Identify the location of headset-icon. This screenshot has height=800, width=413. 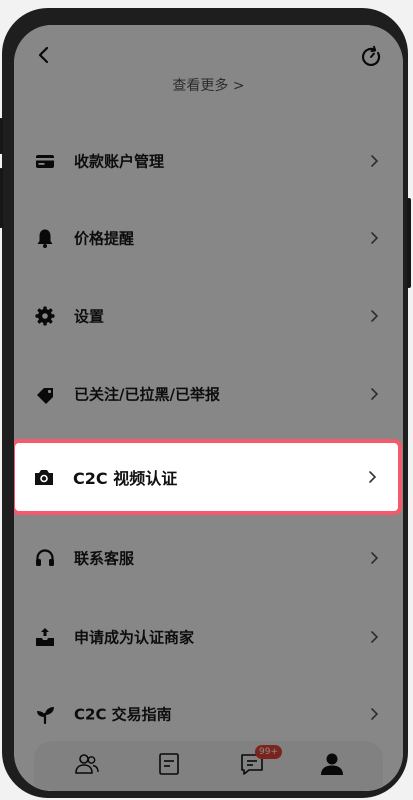
(45, 557).